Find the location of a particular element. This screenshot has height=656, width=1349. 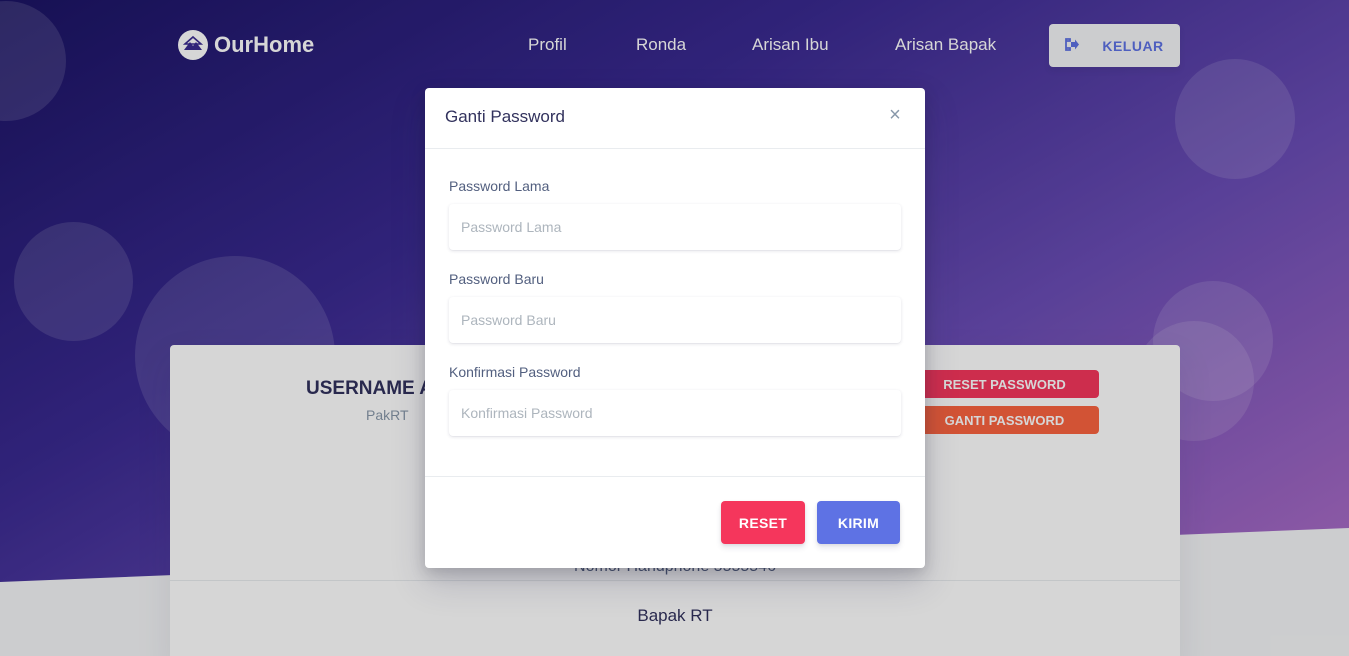

old-password-input is located at coordinates (675, 227).